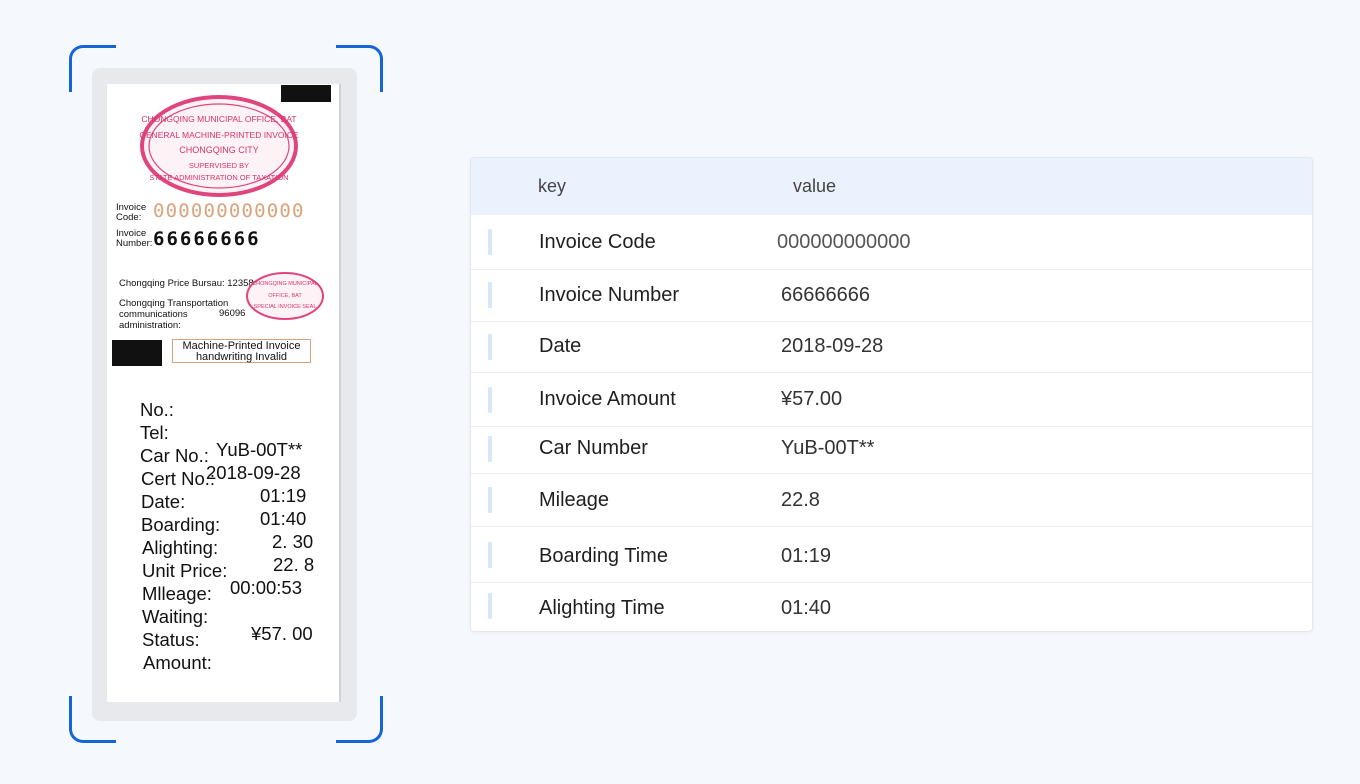  I want to click on row-value: ¥57.00, so click(812, 399).